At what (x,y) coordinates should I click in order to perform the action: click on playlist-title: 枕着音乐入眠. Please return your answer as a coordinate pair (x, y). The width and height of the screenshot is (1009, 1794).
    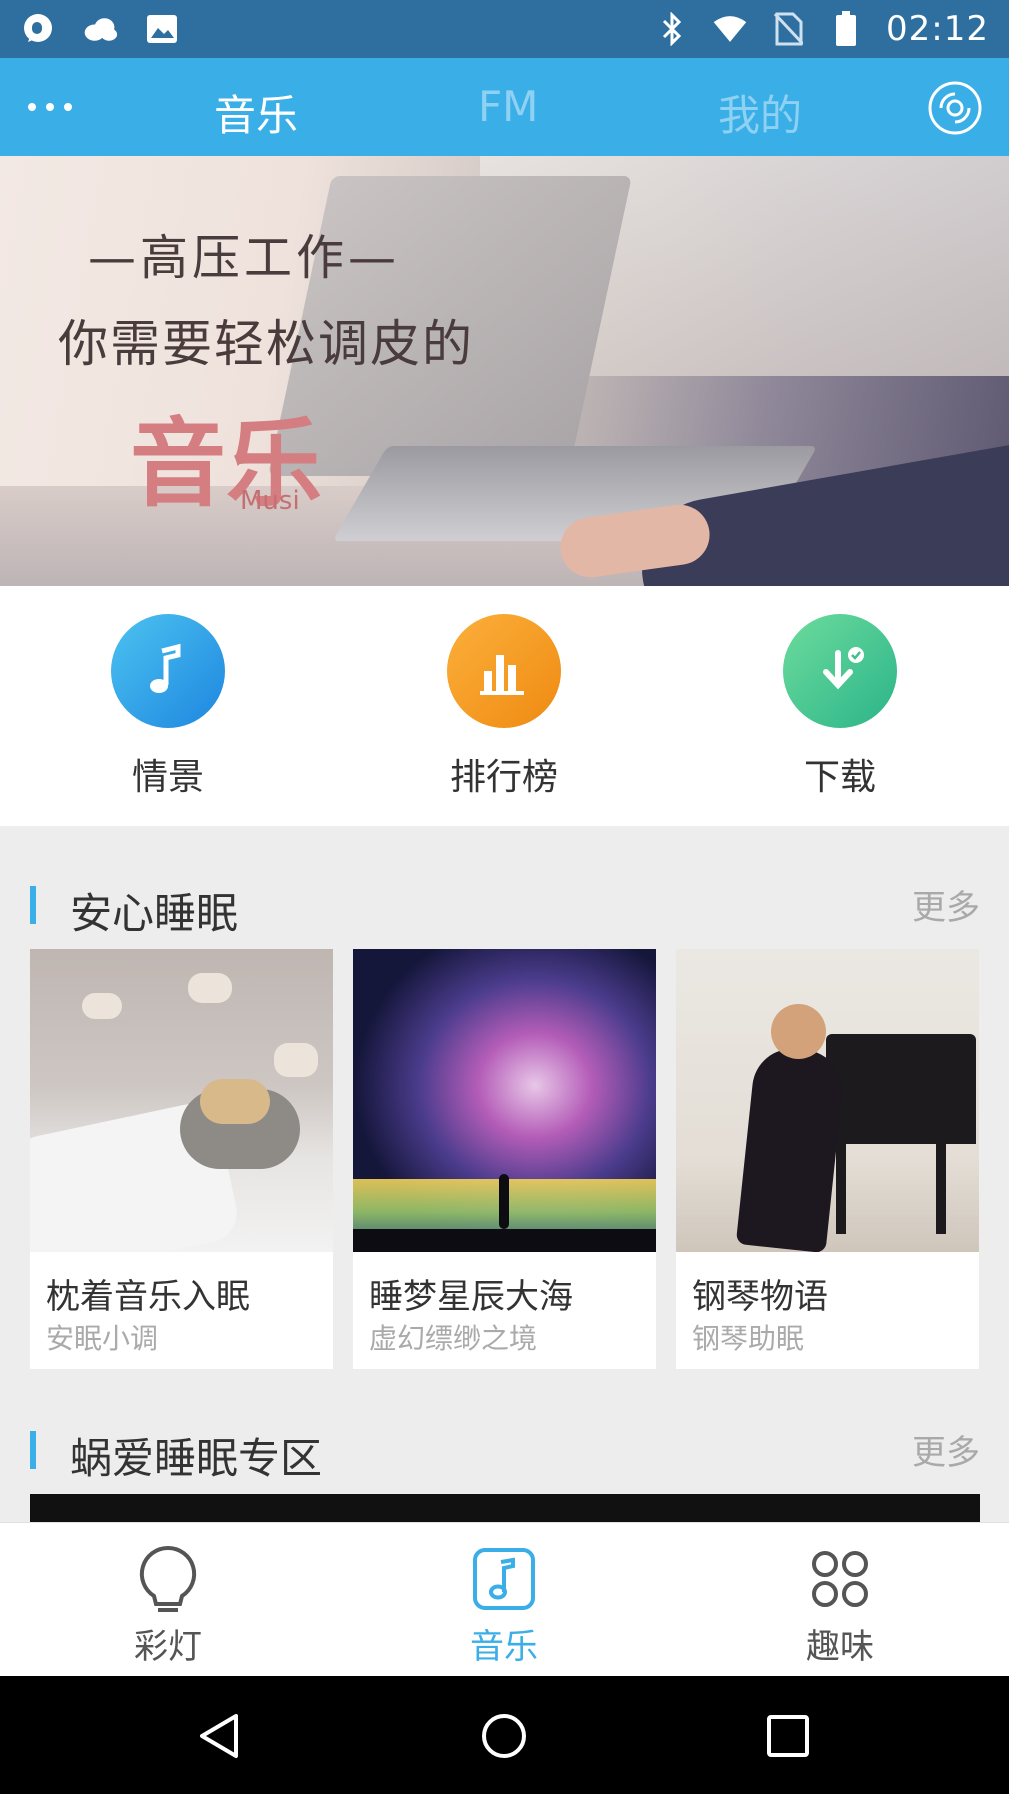
    Looking at the image, I should click on (148, 1297).